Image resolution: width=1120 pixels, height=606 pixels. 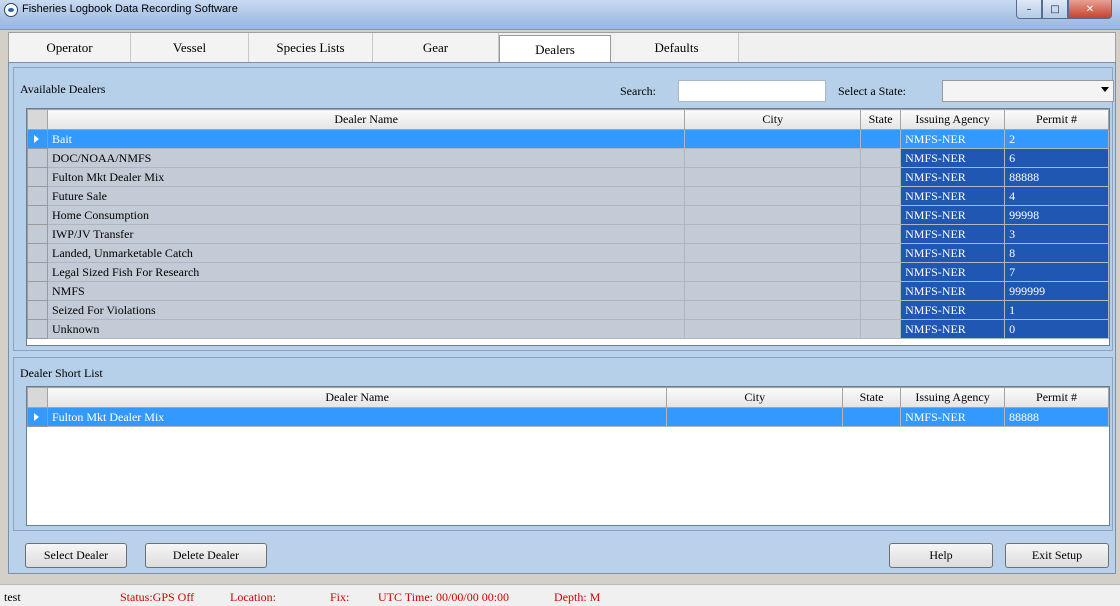 I want to click on permit-cell: 2, so click(x=1056, y=139).